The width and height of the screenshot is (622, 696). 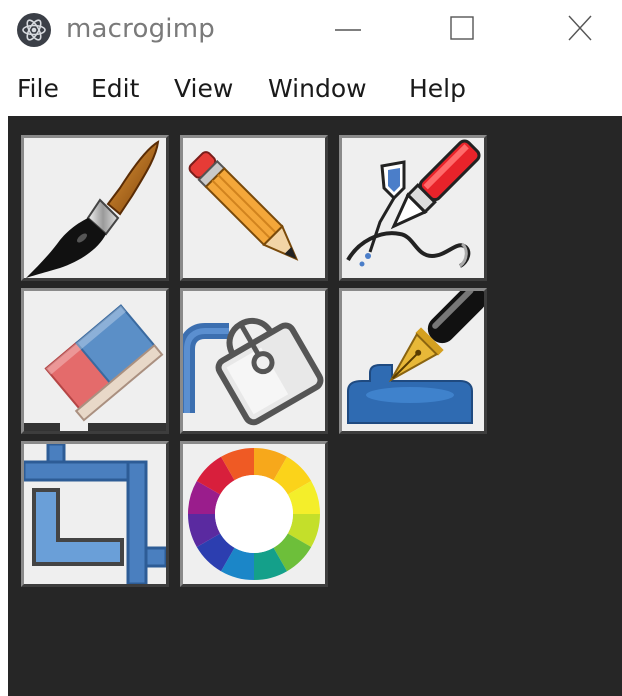 What do you see at coordinates (243, 206) in the screenshot?
I see `pencil-icon` at bounding box center [243, 206].